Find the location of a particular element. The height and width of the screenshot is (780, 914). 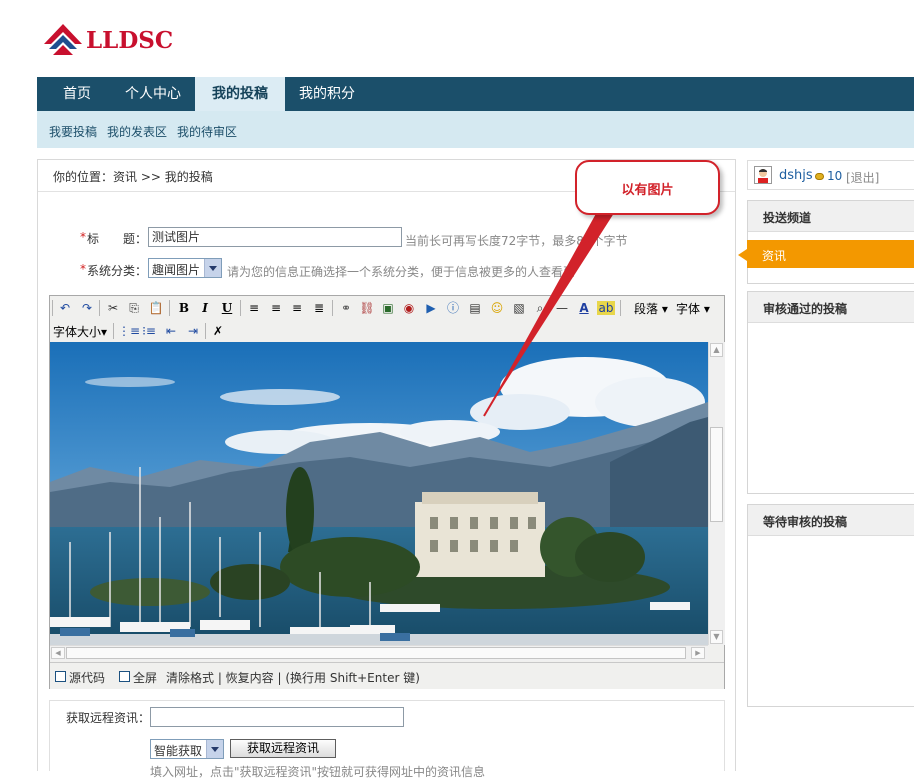

cut-icon: ✂ is located at coordinates (113, 308).